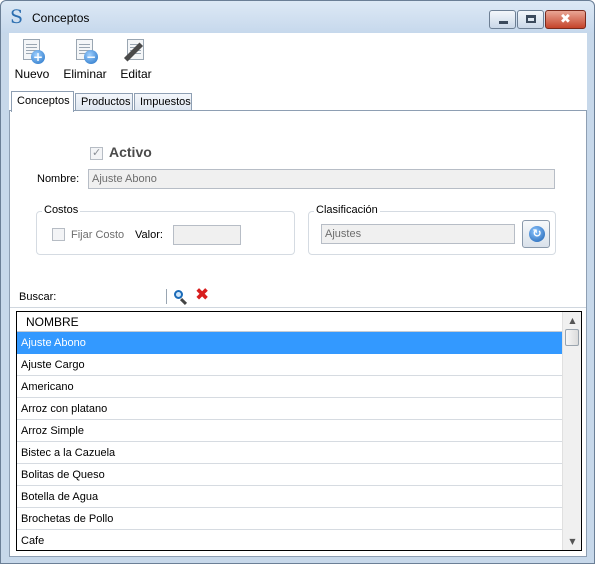 The height and width of the screenshot is (564, 595). What do you see at coordinates (136, 51) in the screenshot?
I see `edit-document-icon` at bounding box center [136, 51].